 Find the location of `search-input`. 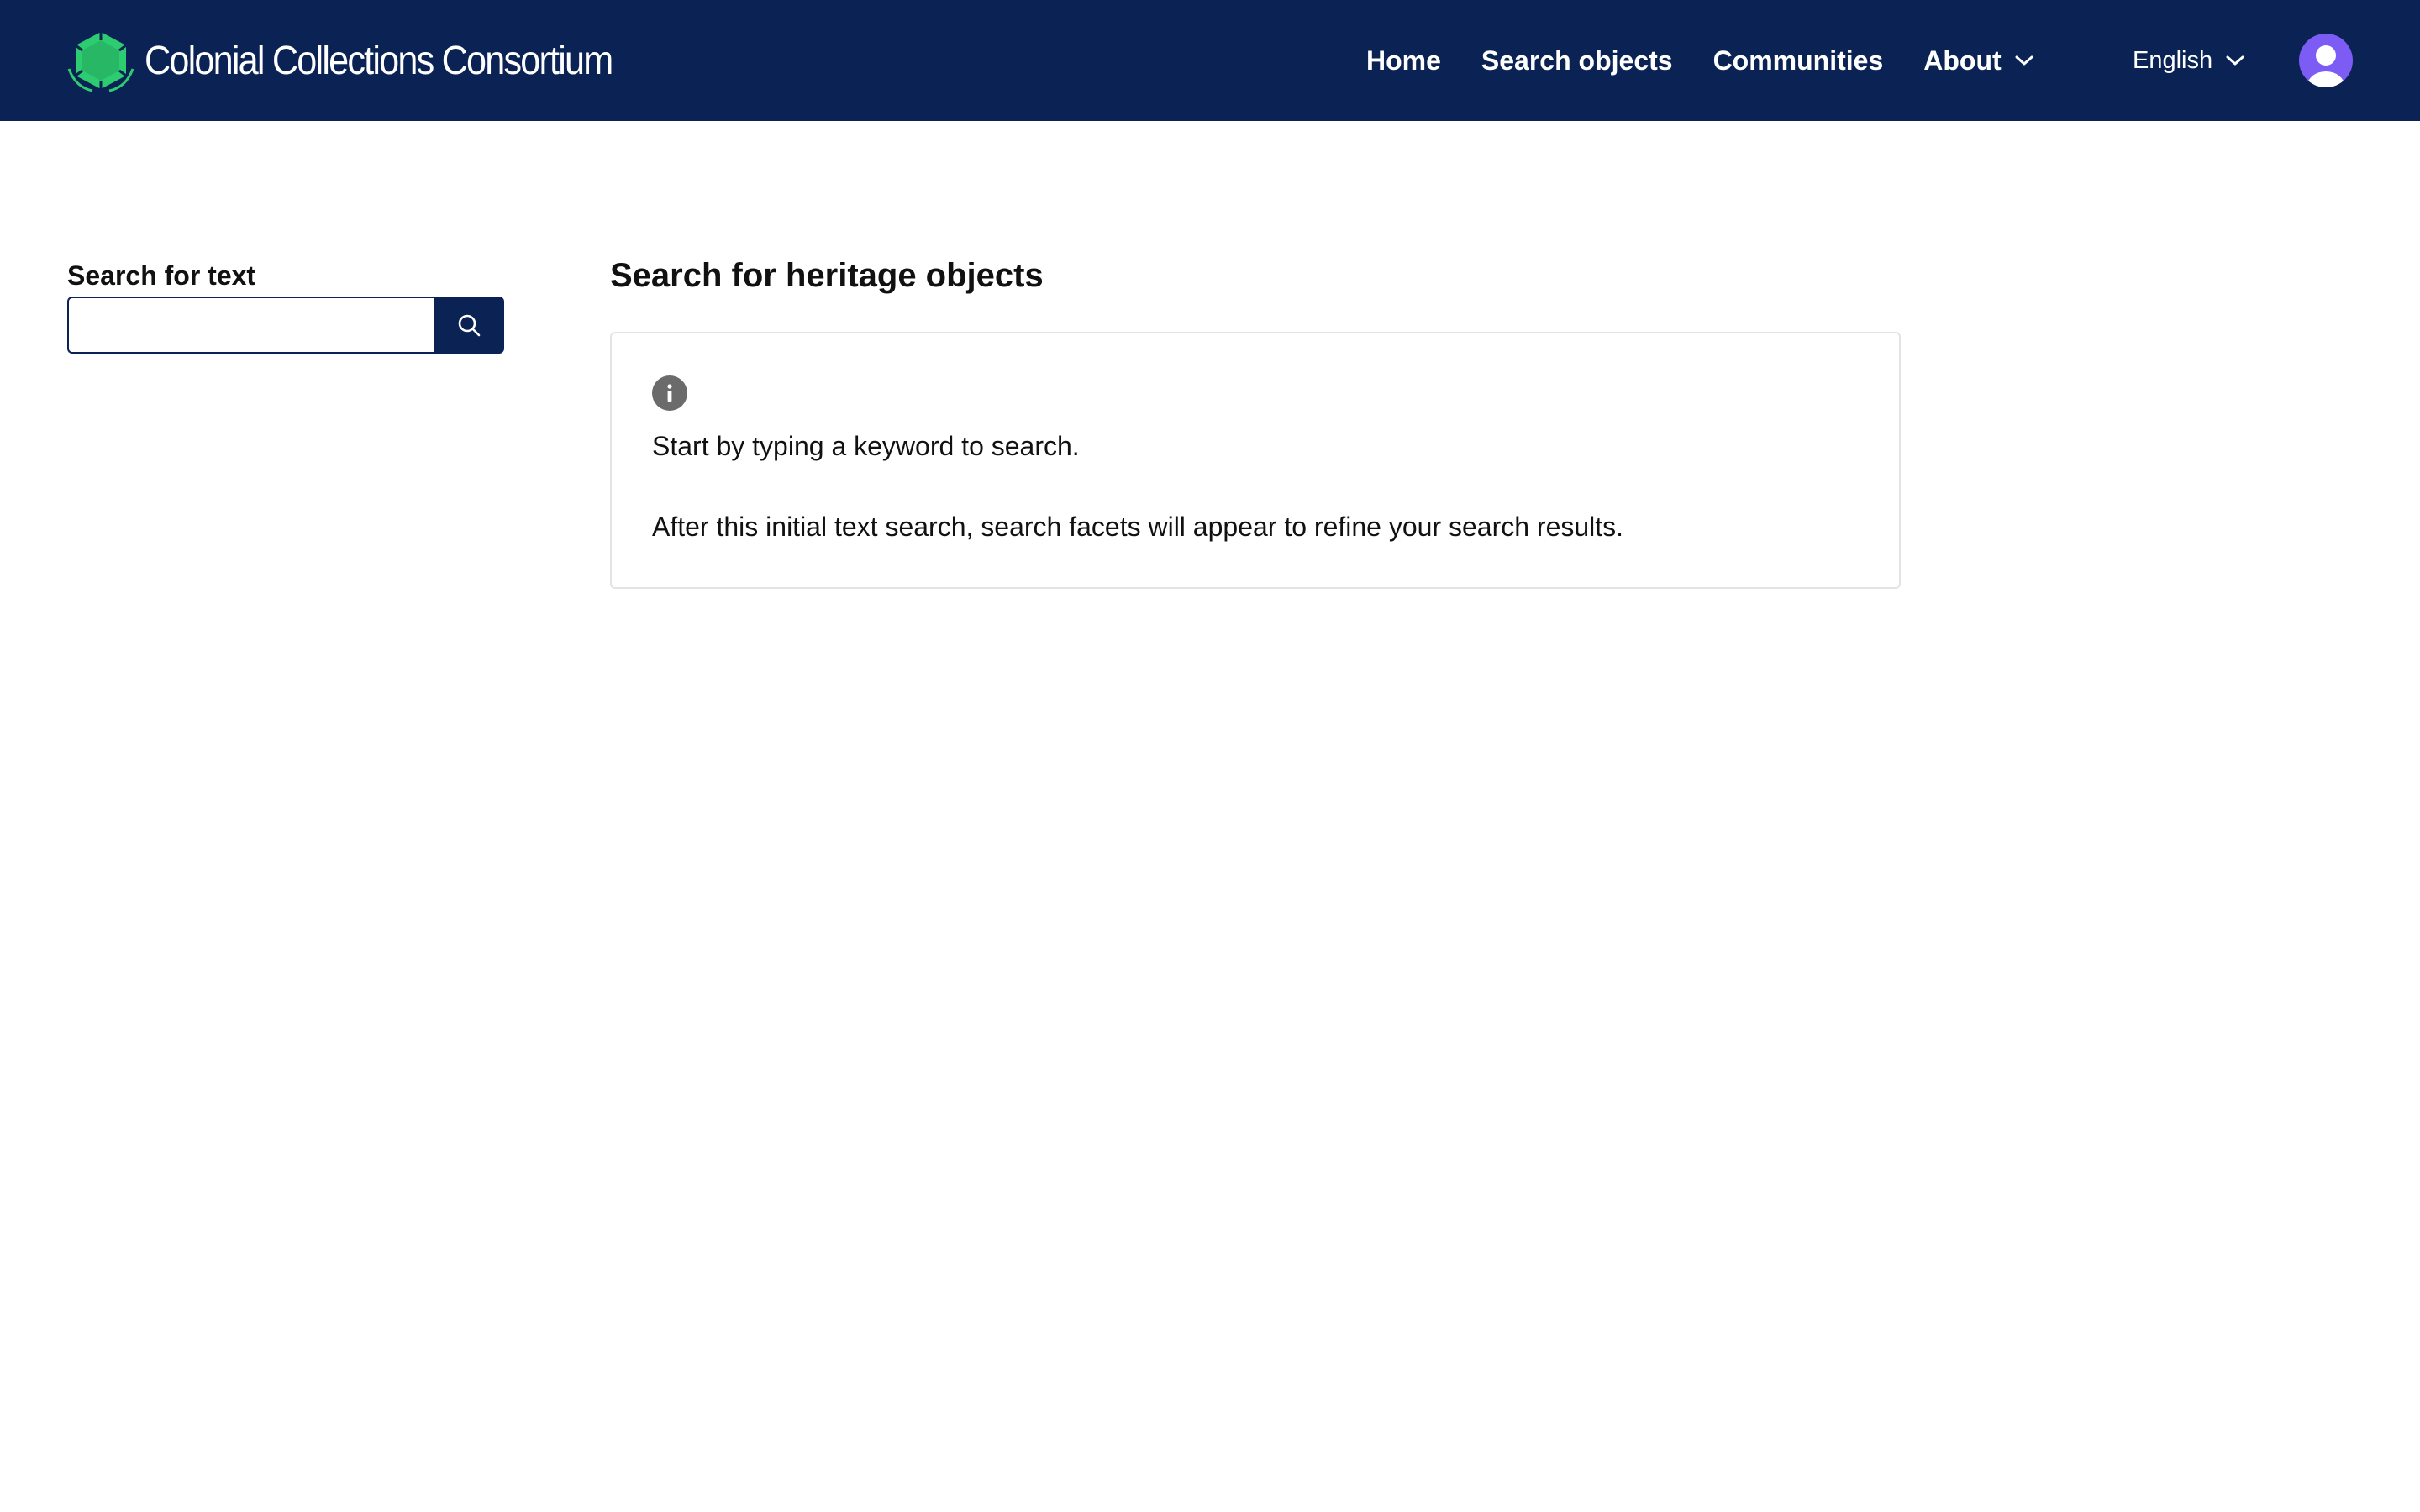

search-input is located at coordinates (250, 325).